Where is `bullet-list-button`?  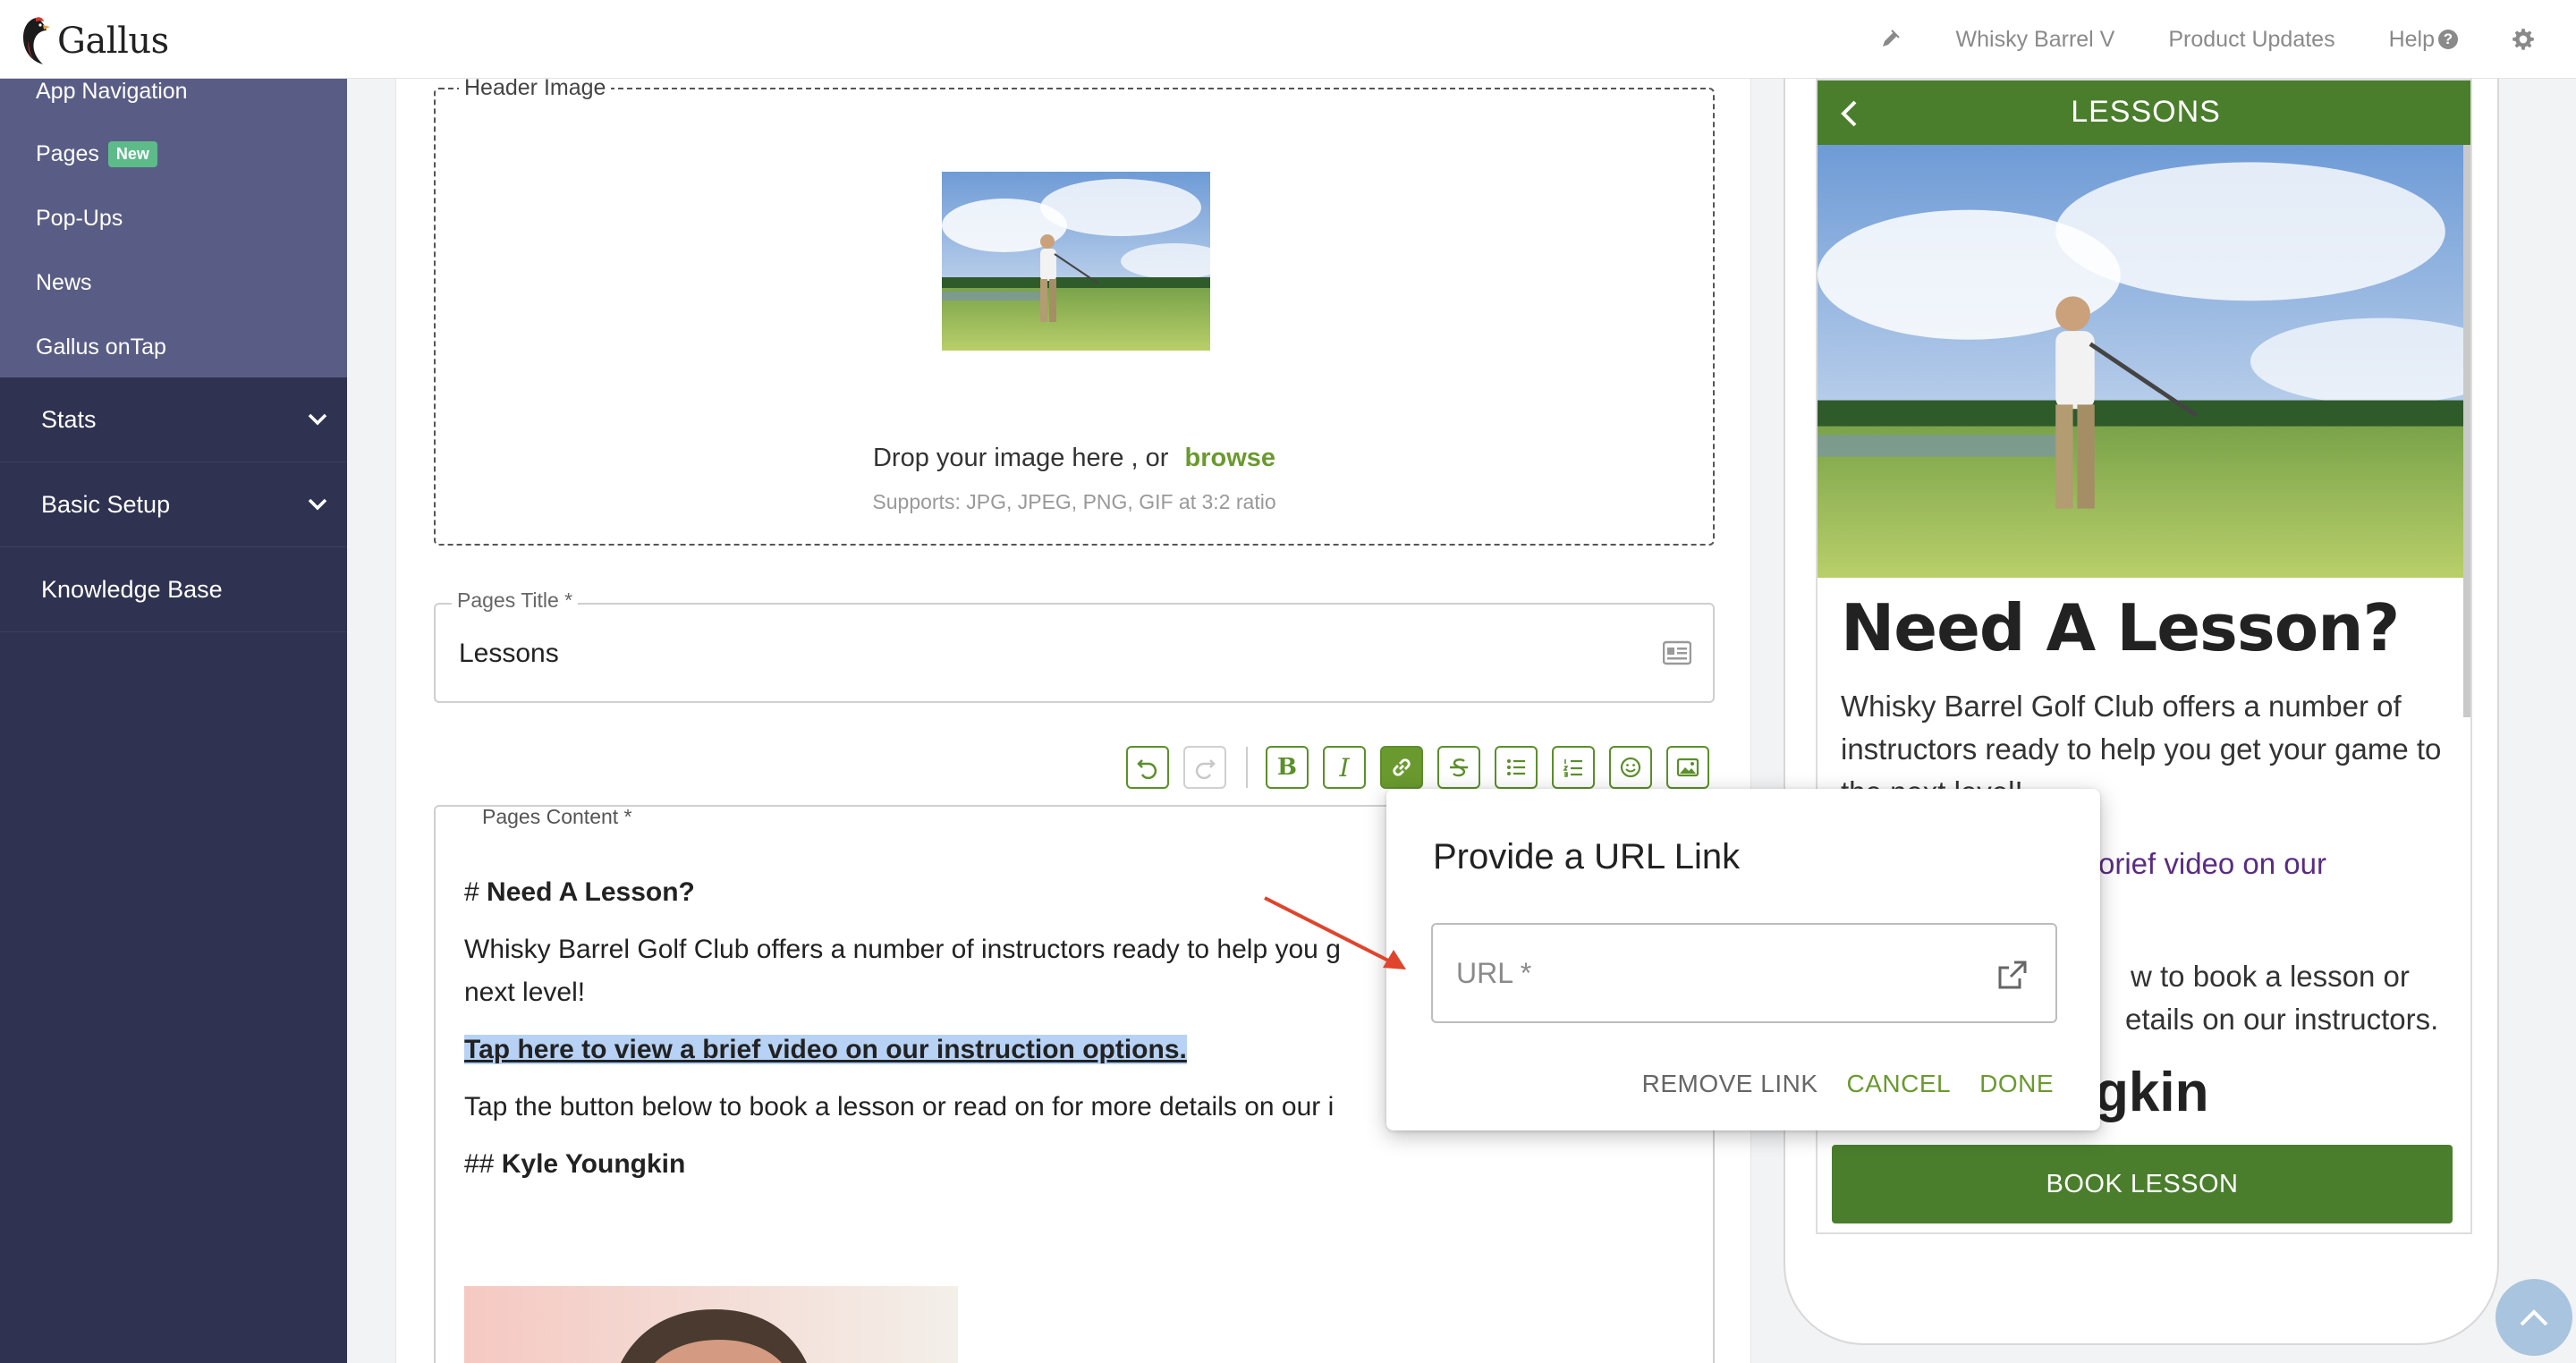 bullet-list-button is located at coordinates (1516, 768).